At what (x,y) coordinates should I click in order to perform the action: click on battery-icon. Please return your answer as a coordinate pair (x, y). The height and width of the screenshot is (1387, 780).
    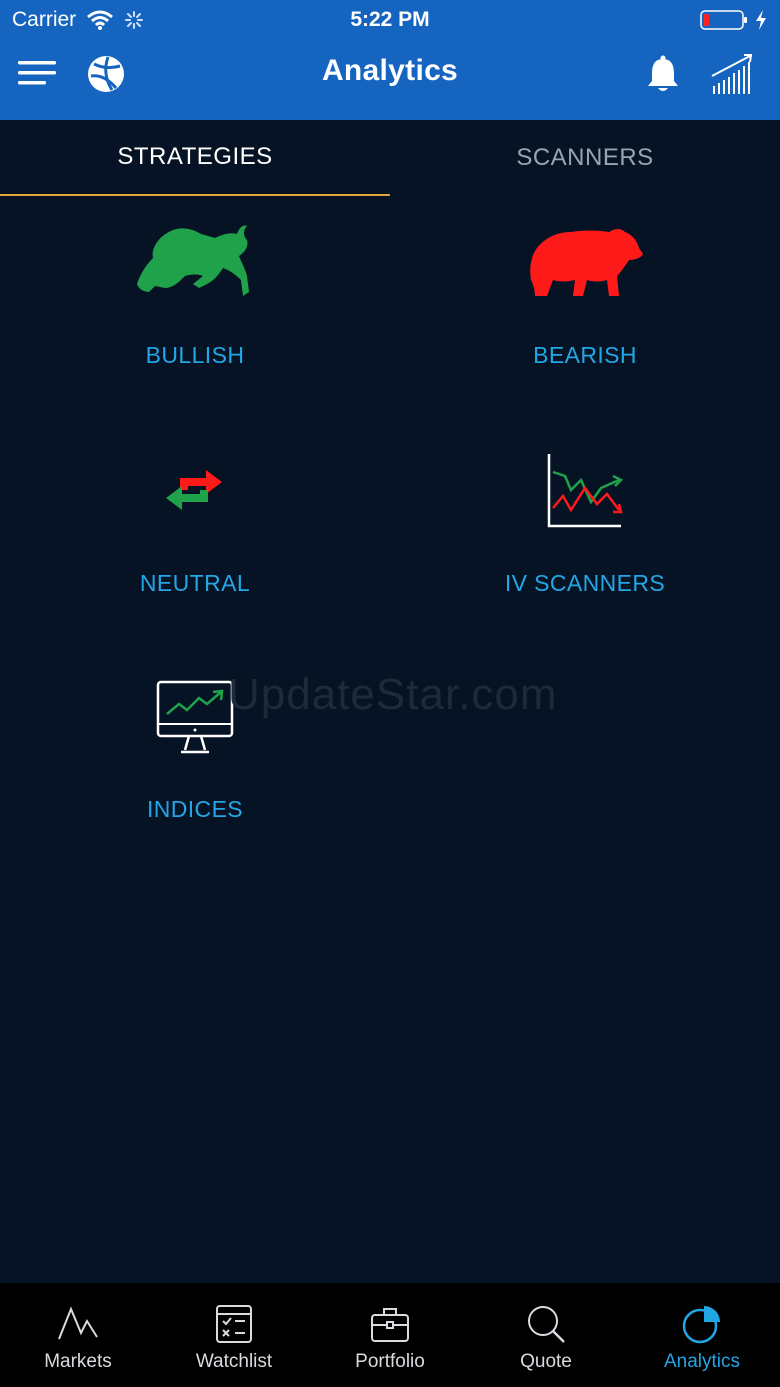
    Looking at the image, I should click on (723, 20).